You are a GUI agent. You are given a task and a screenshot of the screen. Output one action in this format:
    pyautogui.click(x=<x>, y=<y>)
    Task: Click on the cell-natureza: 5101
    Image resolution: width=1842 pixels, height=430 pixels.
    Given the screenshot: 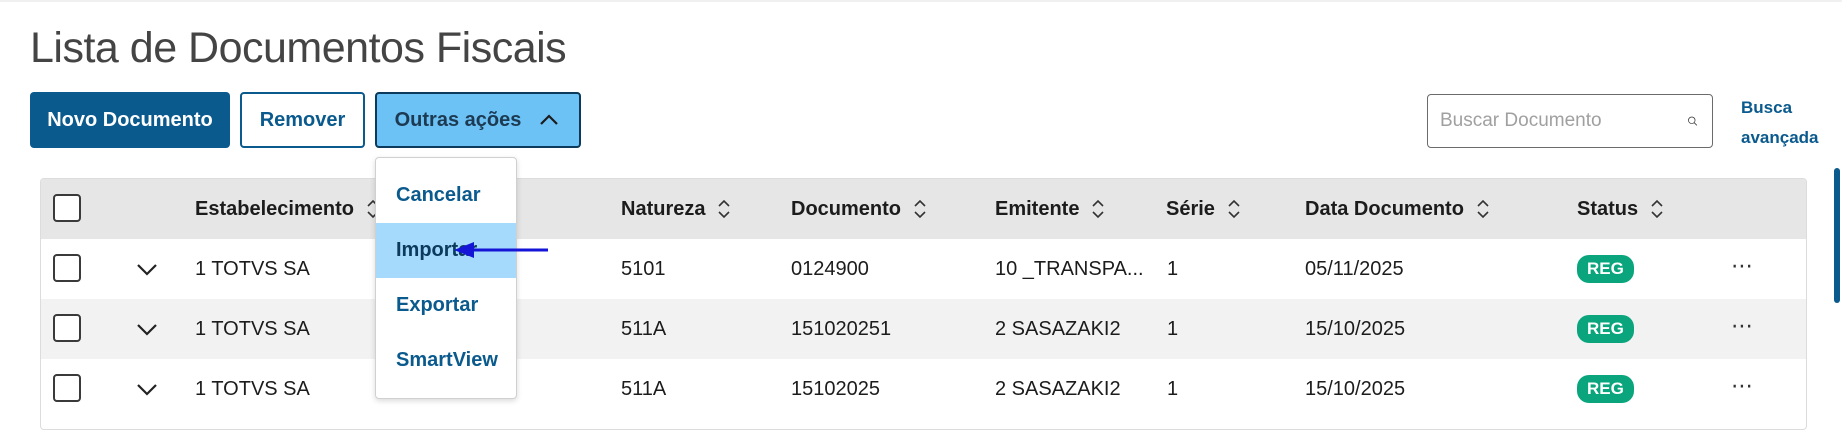 What is the action you would take?
    pyautogui.click(x=643, y=268)
    